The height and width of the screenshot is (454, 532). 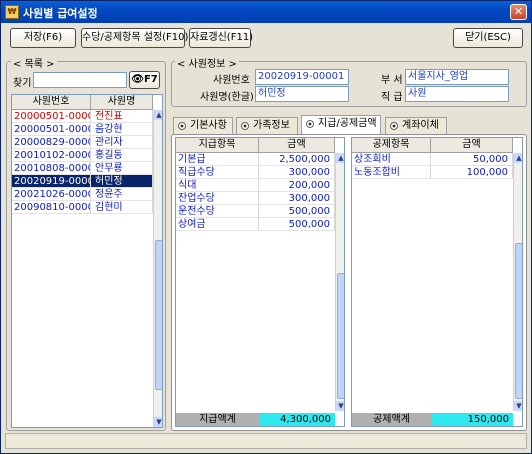 I want to click on pay-row-item: 기본급, so click(x=217, y=159).